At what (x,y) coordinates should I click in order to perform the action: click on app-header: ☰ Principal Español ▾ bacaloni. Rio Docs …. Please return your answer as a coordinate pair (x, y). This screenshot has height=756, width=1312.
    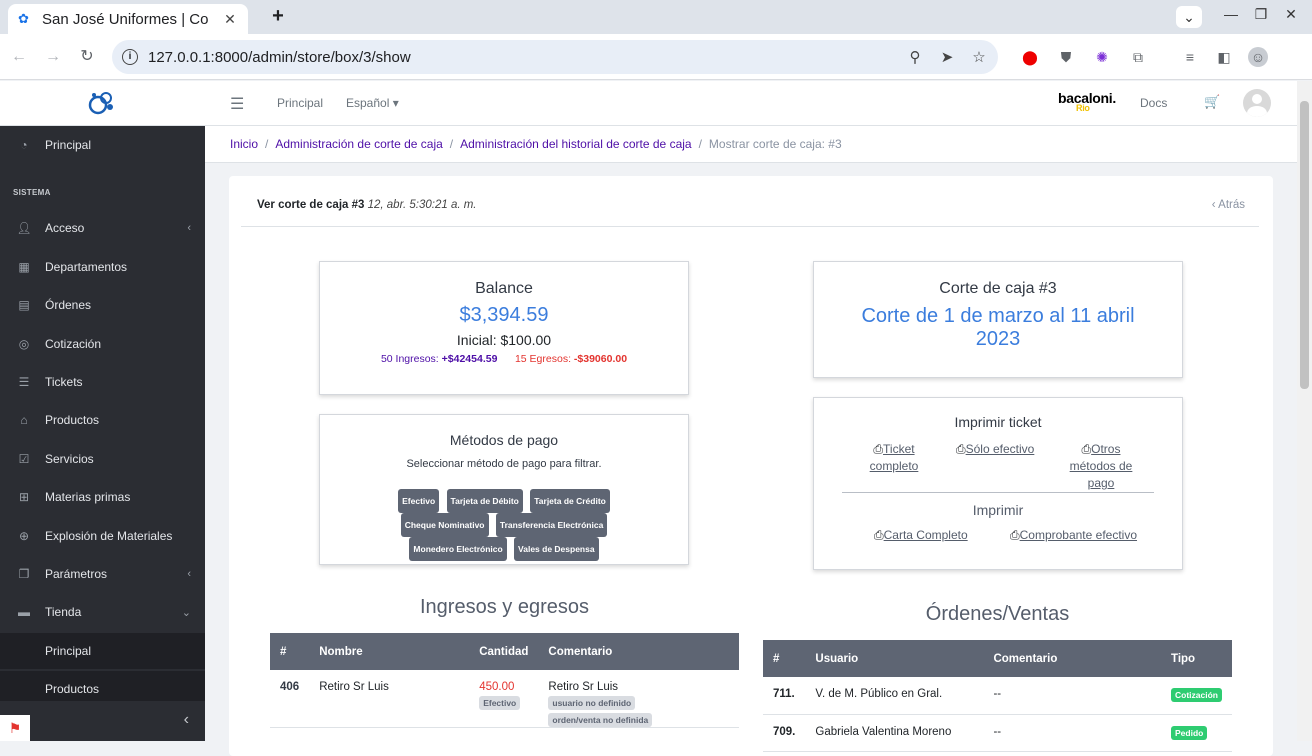
    Looking at the image, I should click on (648, 103).